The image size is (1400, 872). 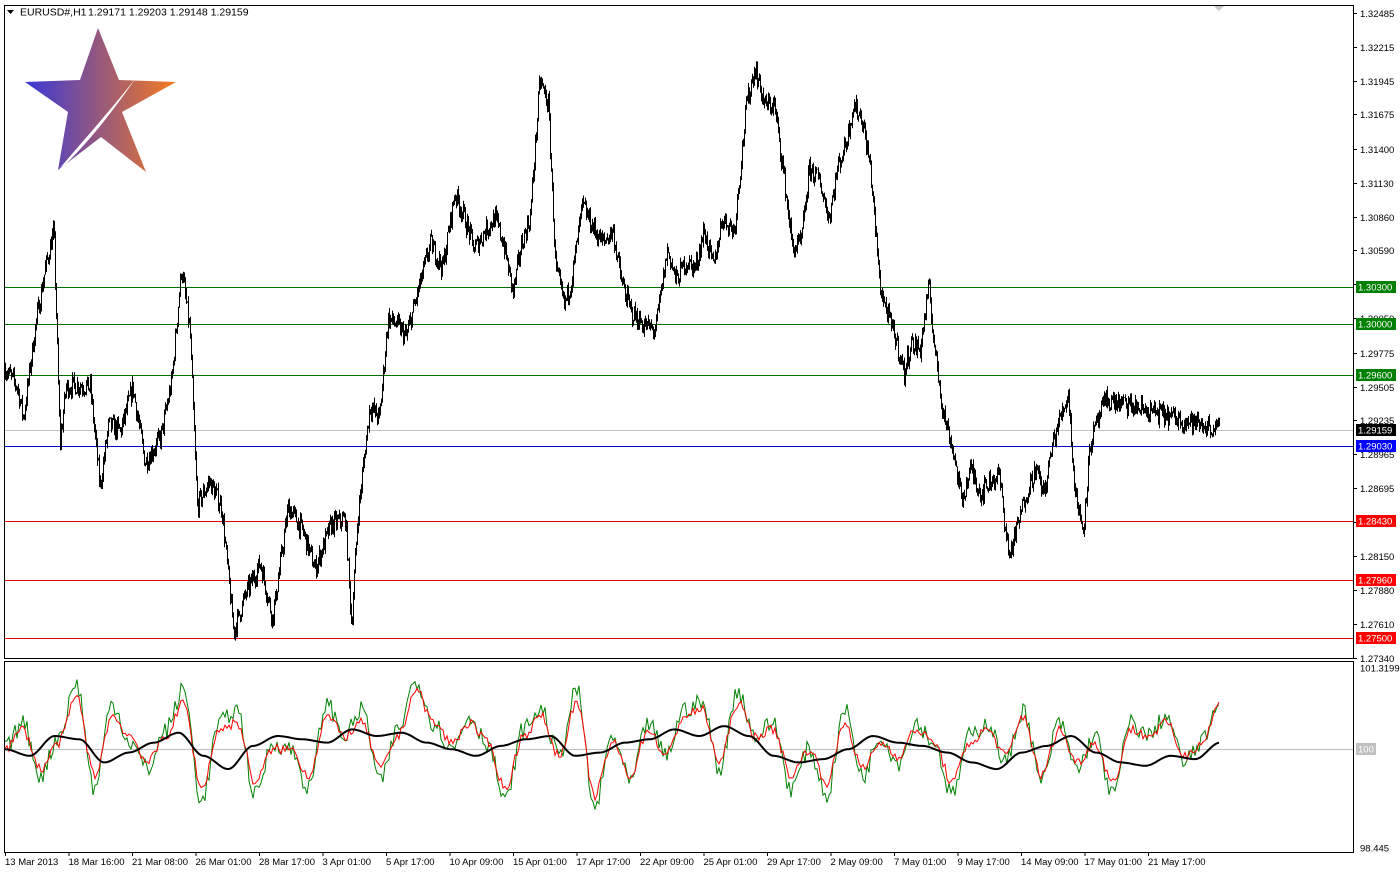 What do you see at coordinates (1050, 862) in the screenshot?
I see `time-tick-label: 14 May 09:00` at bounding box center [1050, 862].